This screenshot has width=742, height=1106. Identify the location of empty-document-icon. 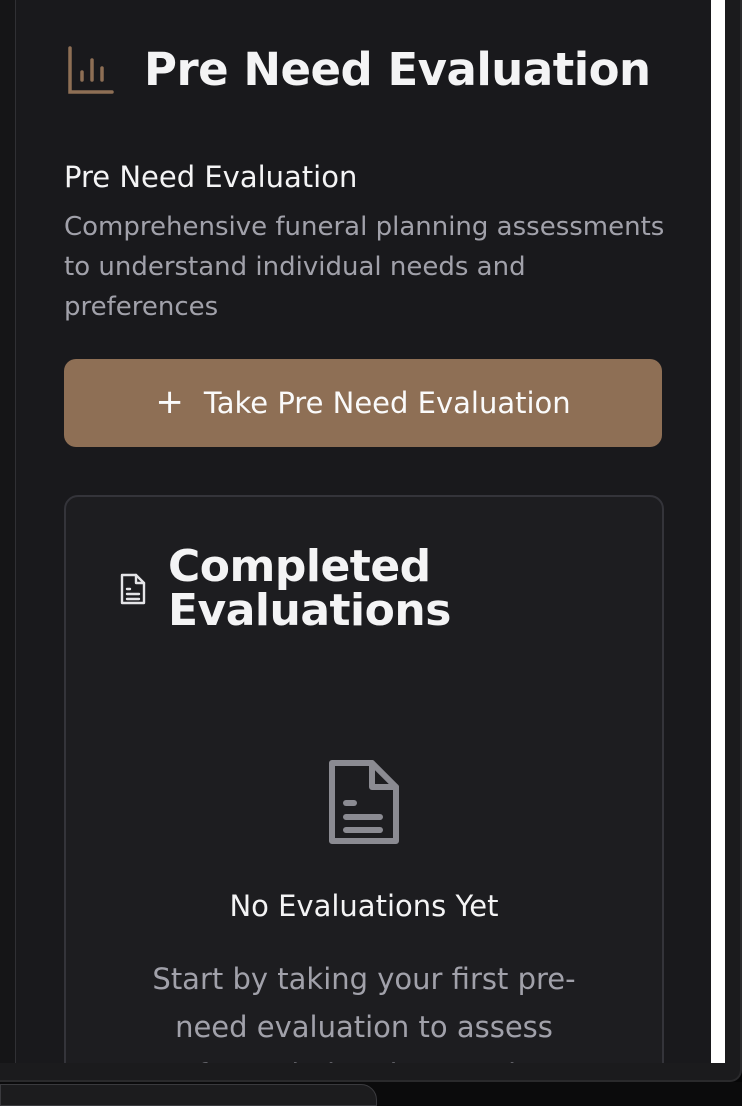
(364, 802).